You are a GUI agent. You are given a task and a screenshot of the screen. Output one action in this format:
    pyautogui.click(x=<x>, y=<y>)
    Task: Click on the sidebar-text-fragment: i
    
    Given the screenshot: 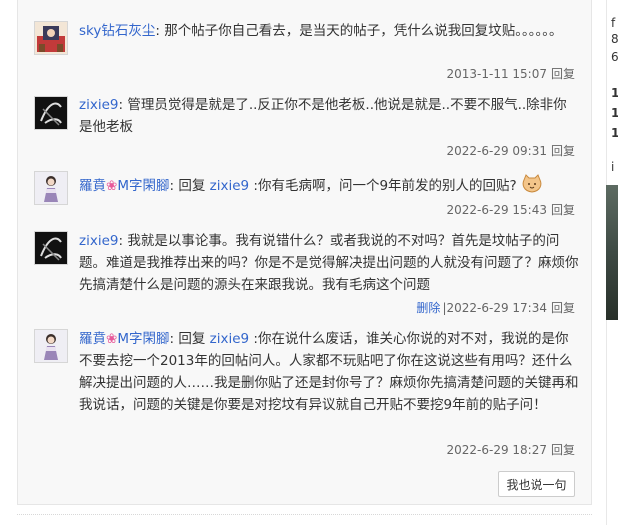 What is the action you would take?
    pyautogui.click(x=613, y=167)
    